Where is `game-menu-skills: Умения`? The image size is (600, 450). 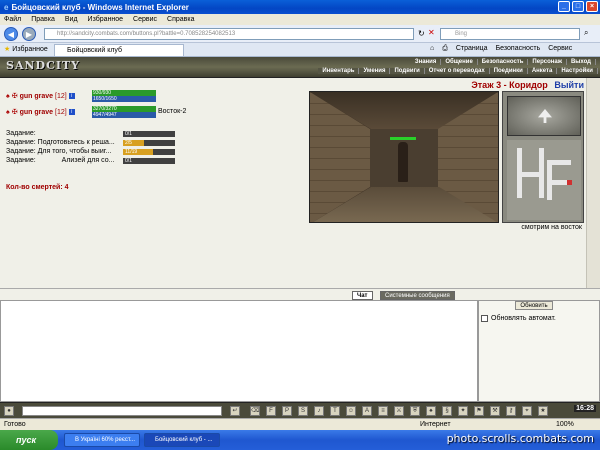 game-menu-skills: Умения is located at coordinates (375, 71).